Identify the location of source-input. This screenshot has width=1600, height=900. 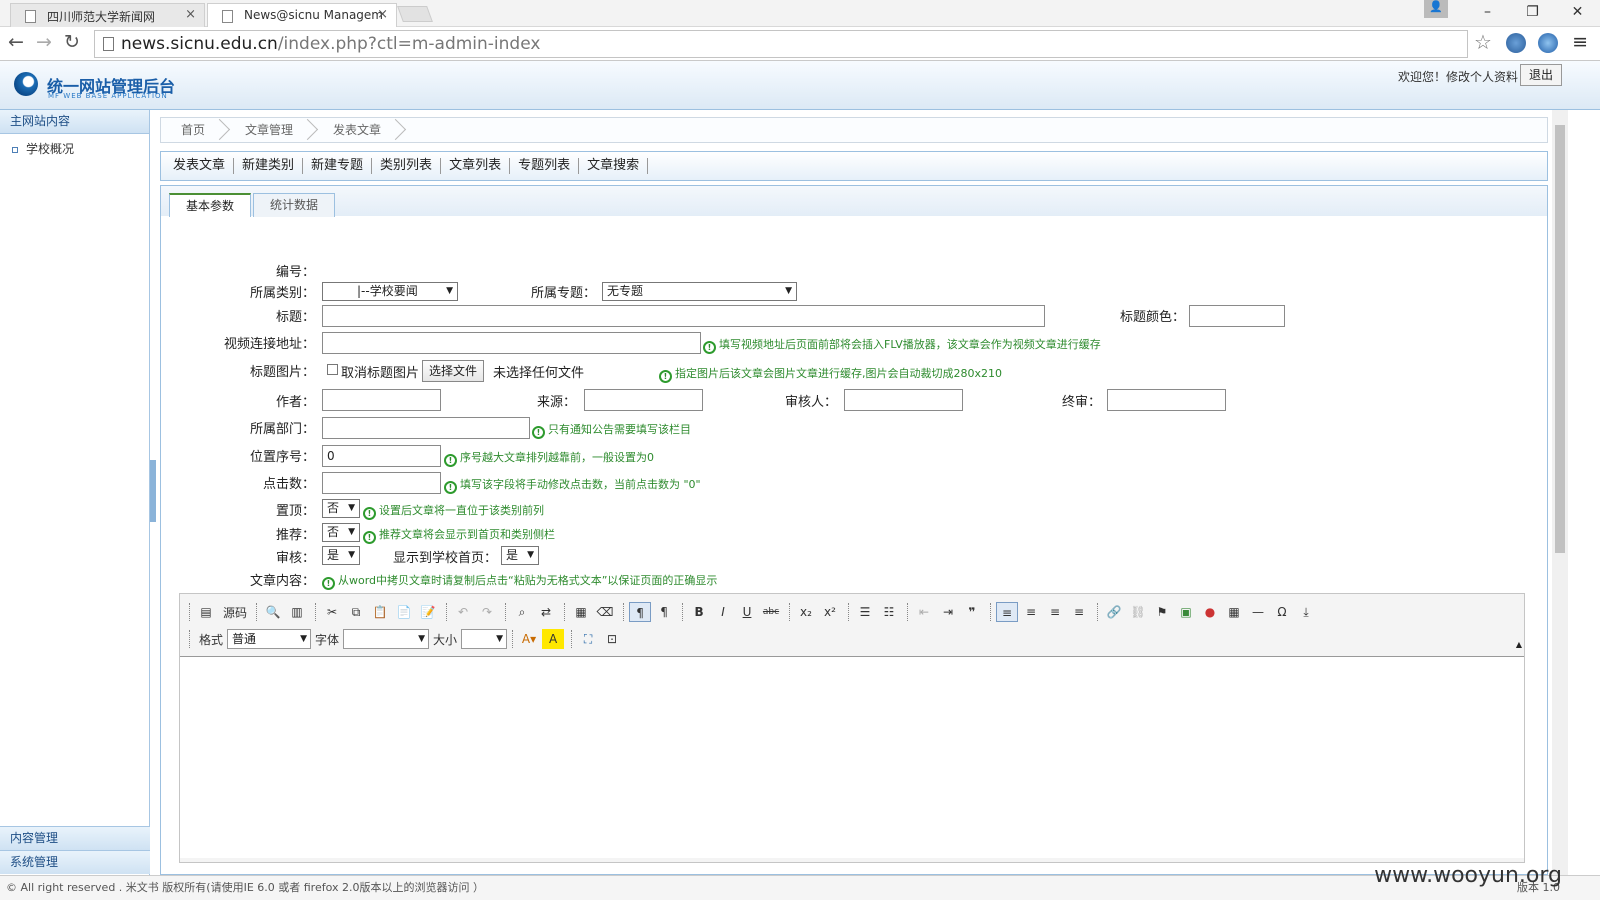
(643, 400).